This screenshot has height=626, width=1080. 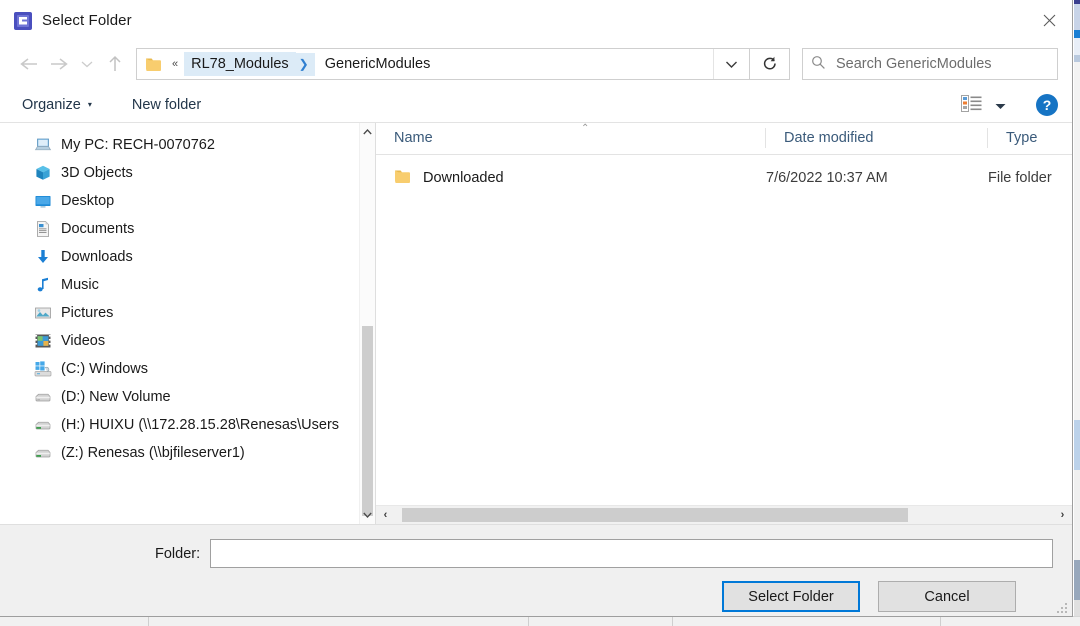 What do you see at coordinates (87, 313) in the screenshot?
I see `sidebar-item-label: Pictures` at bounding box center [87, 313].